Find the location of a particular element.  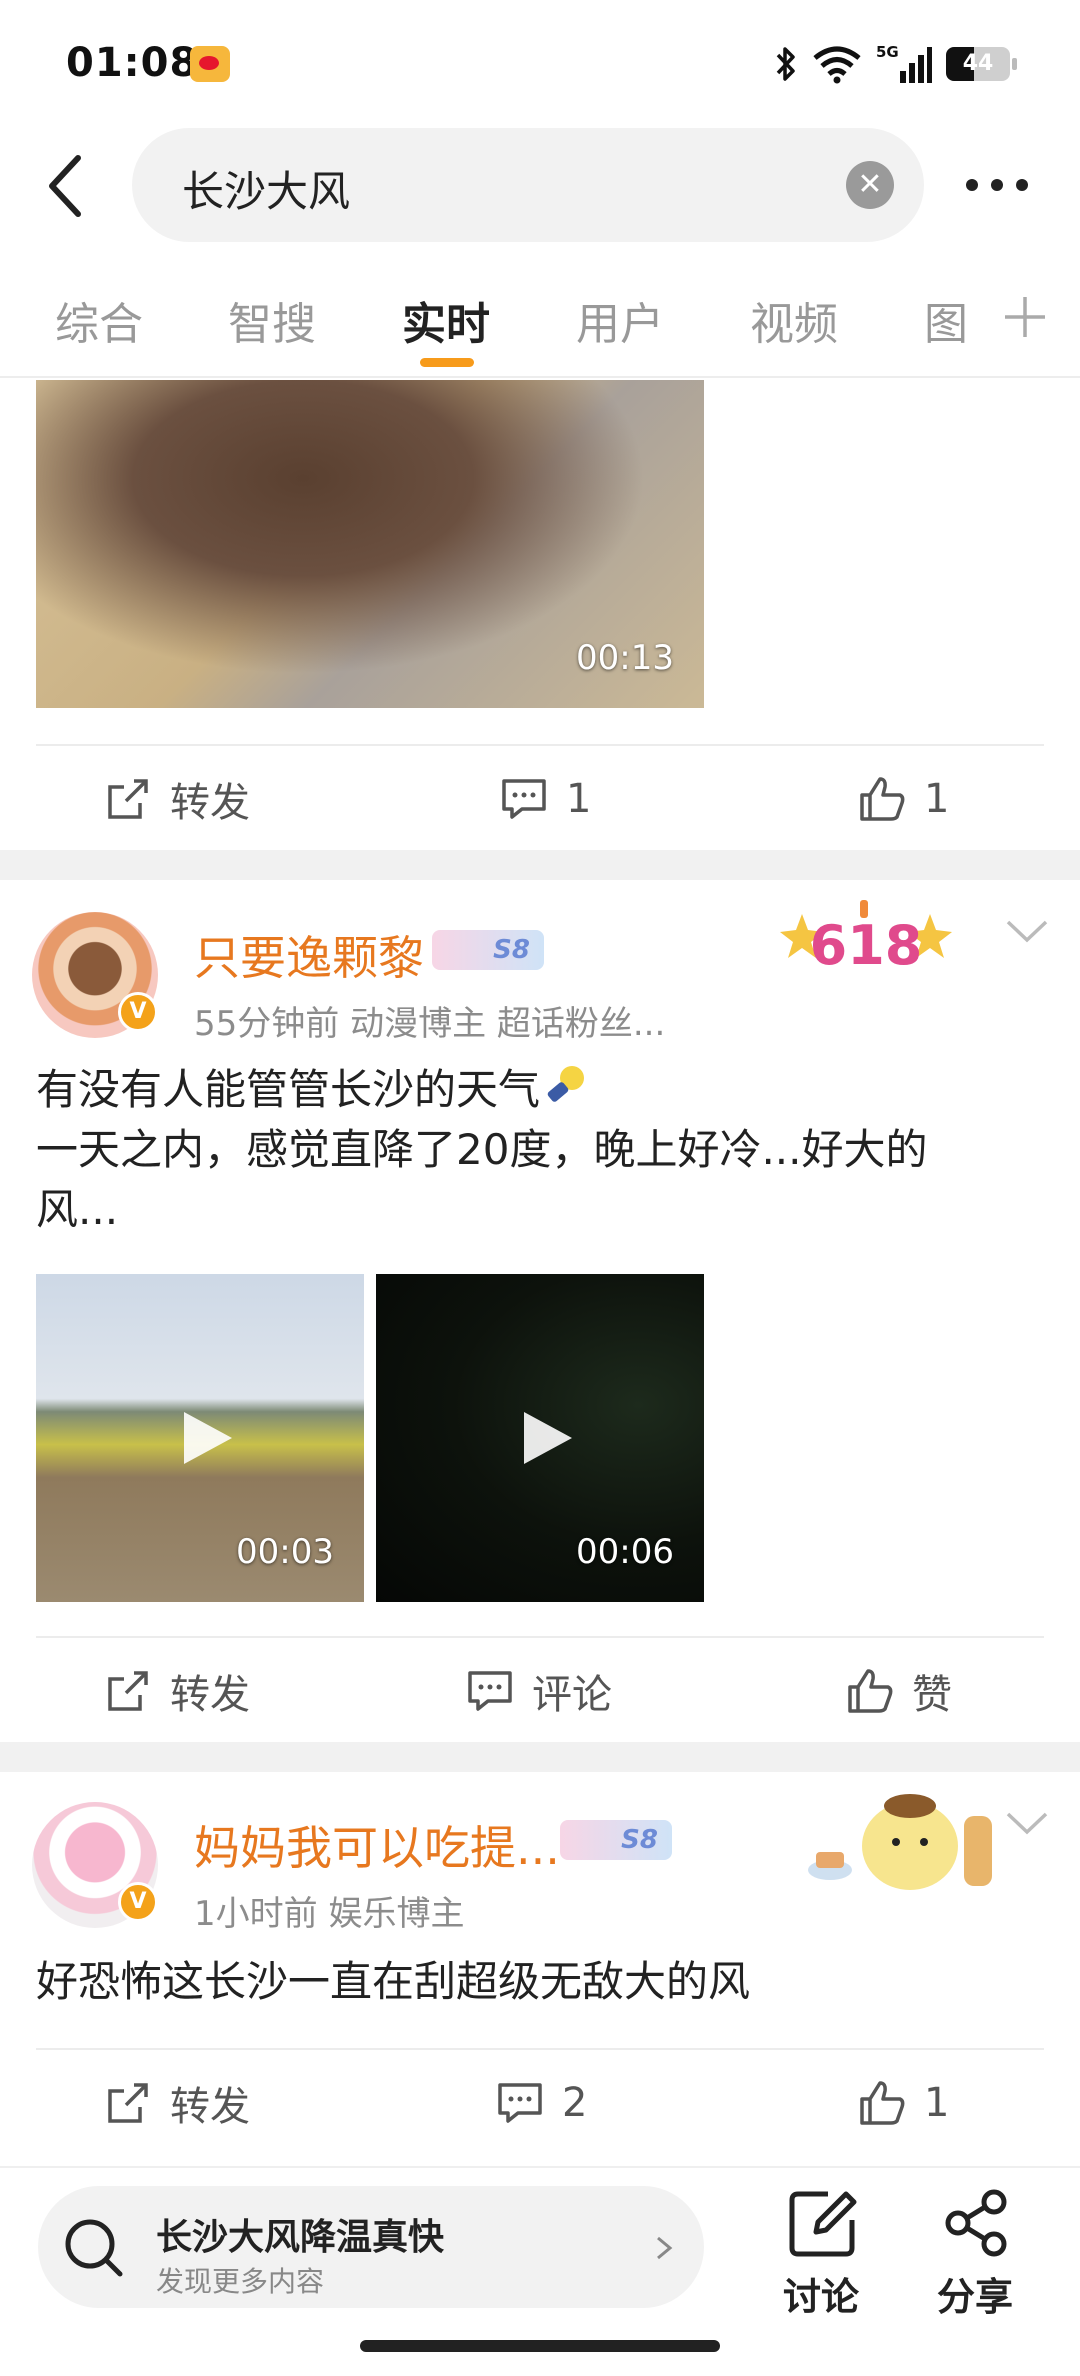

post-text-line: 好恐怖这长沙一直在刮超级无敌大的风 is located at coordinates (393, 1981).